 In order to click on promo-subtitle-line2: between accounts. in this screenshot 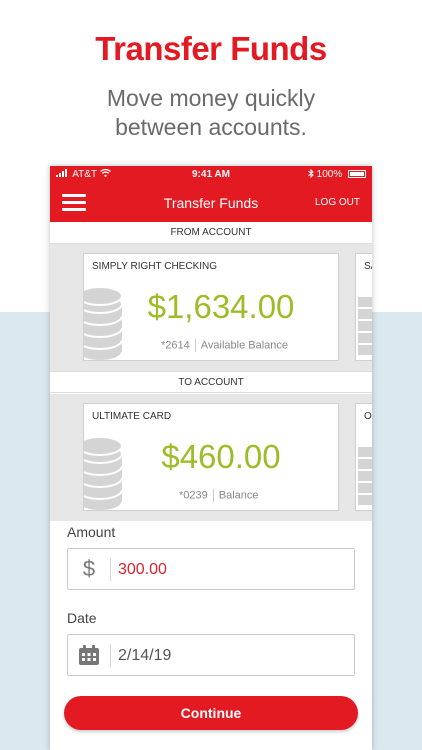, I will do `click(211, 127)`.